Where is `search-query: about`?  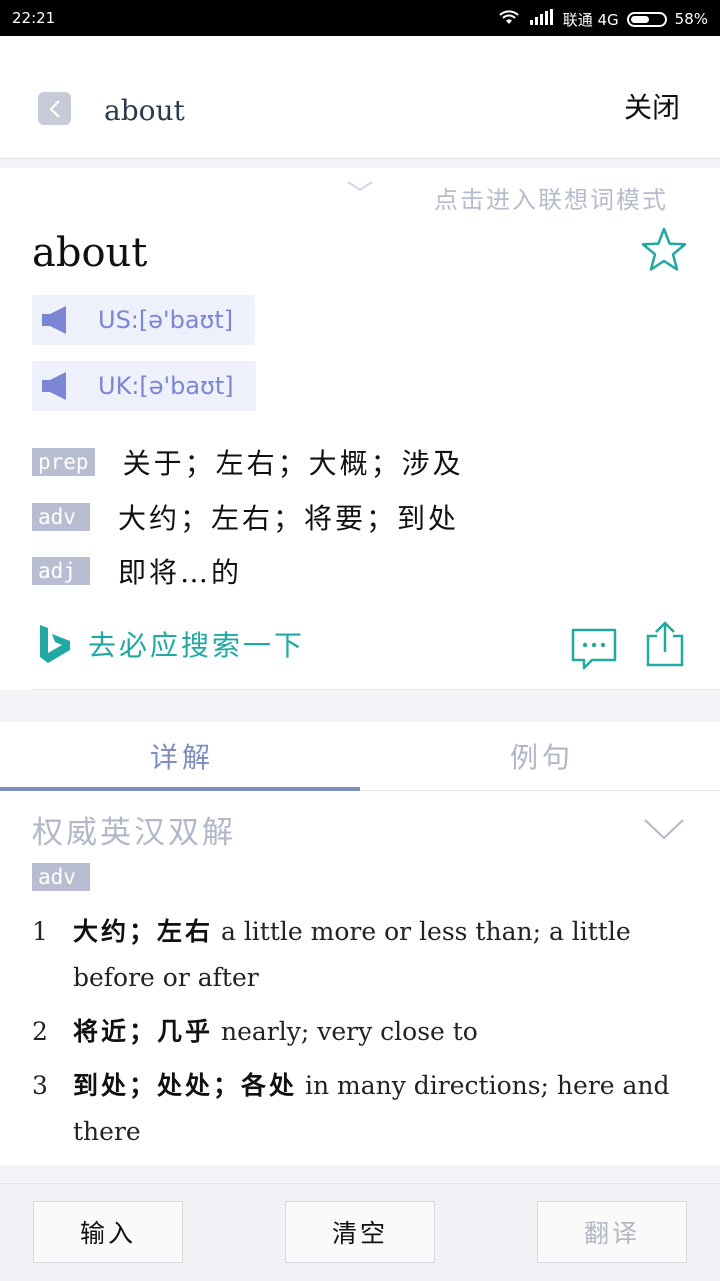
search-query: about is located at coordinates (144, 110).